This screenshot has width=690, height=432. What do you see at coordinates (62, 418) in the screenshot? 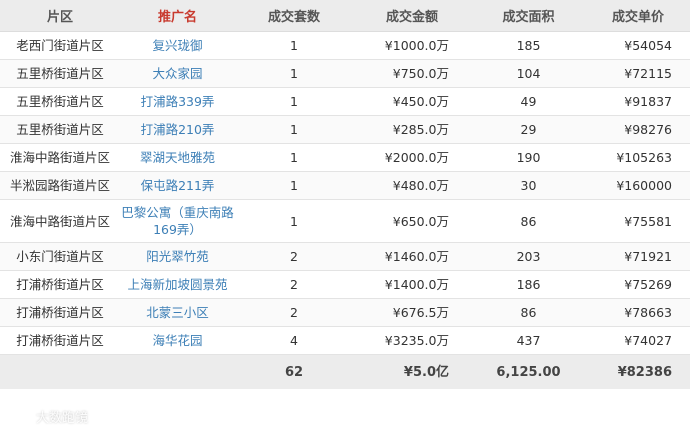
I see `watermark-text: 大数跑镜` at bounding box center [62, 418].